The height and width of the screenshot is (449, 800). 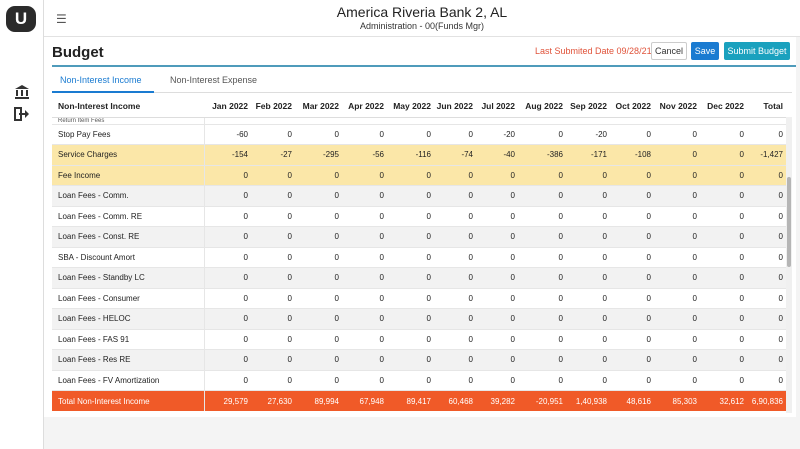 I want to click on budget-cell: 29,579, so click(x=227, y=400).